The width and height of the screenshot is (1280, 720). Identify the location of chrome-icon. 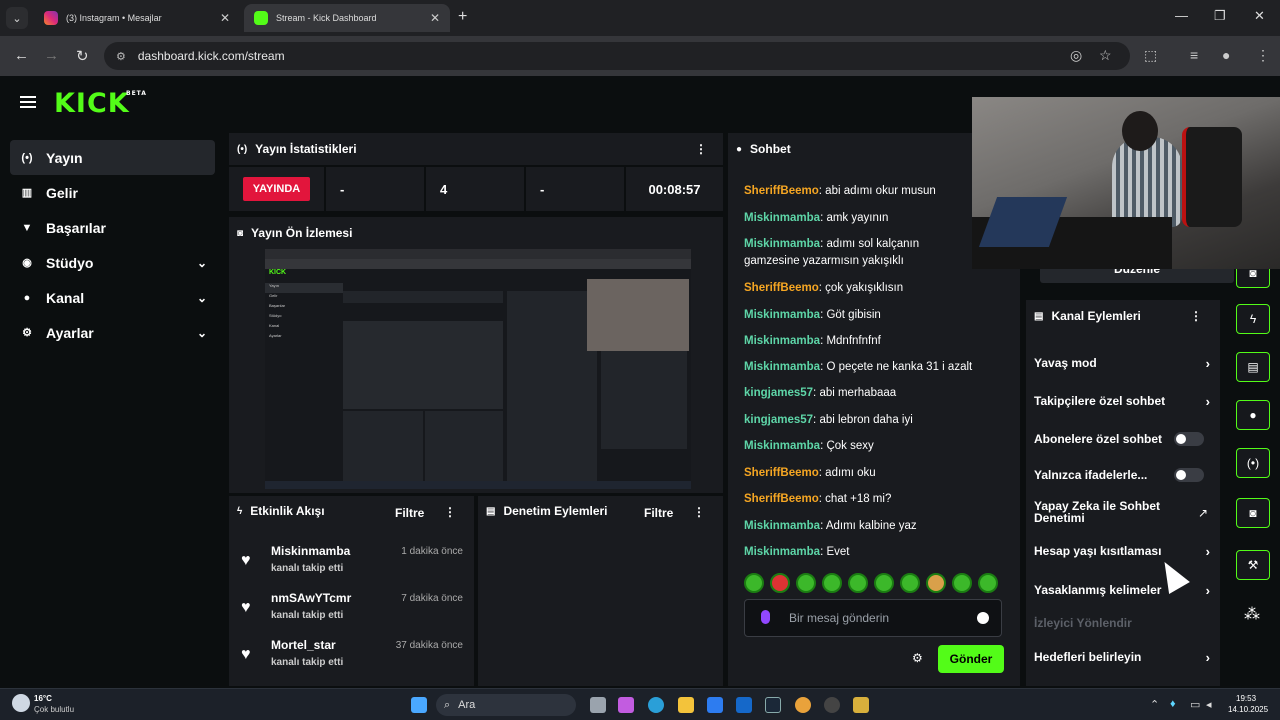
(803, 705).